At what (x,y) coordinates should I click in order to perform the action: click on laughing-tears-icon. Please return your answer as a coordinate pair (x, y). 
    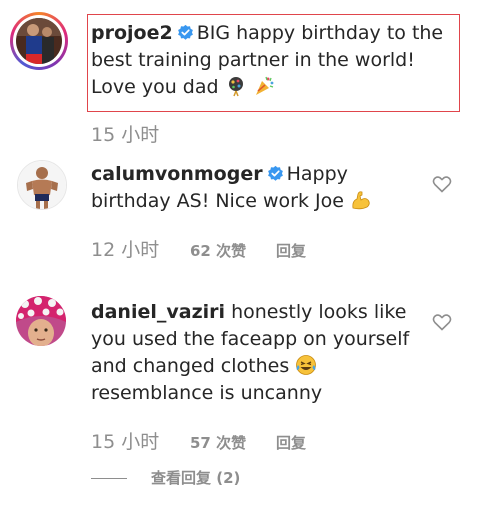
    Looking at the image, I should click on (306, 365).